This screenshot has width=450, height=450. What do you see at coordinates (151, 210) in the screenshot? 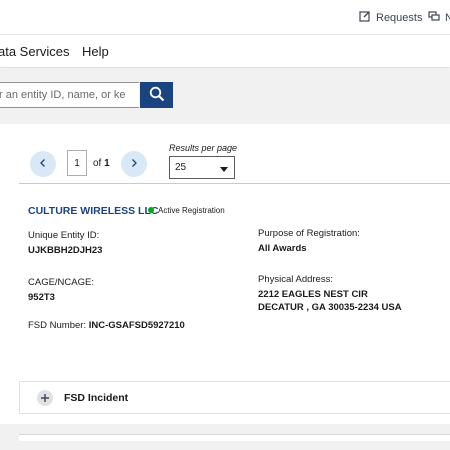
I see `status-dot-icon` at bounding box center [151, 210].